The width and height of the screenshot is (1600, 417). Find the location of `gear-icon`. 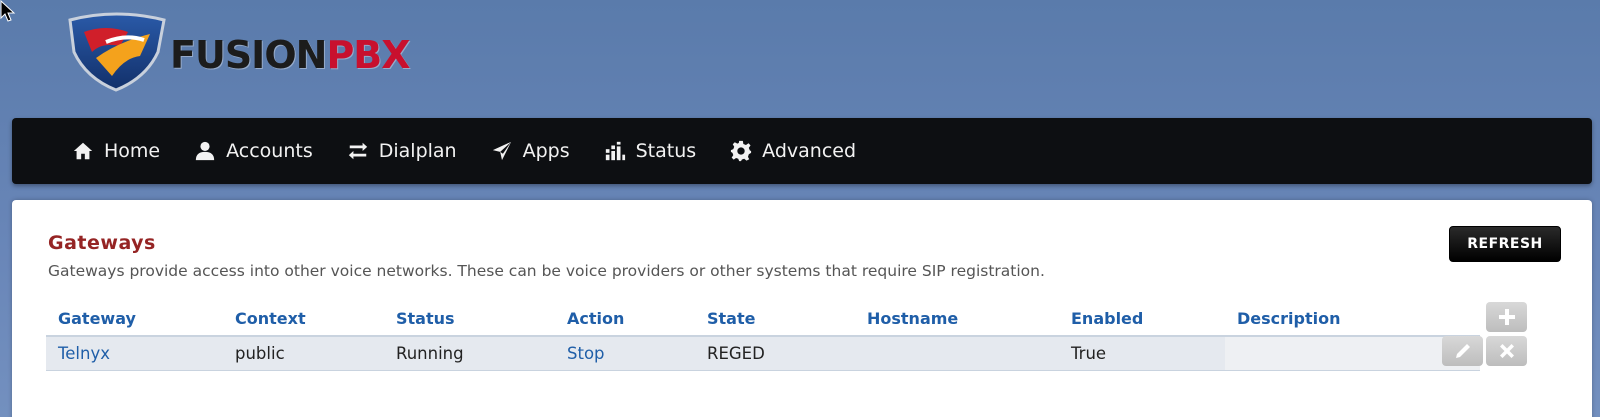

gear-icon is located at coordinates (741, 151).